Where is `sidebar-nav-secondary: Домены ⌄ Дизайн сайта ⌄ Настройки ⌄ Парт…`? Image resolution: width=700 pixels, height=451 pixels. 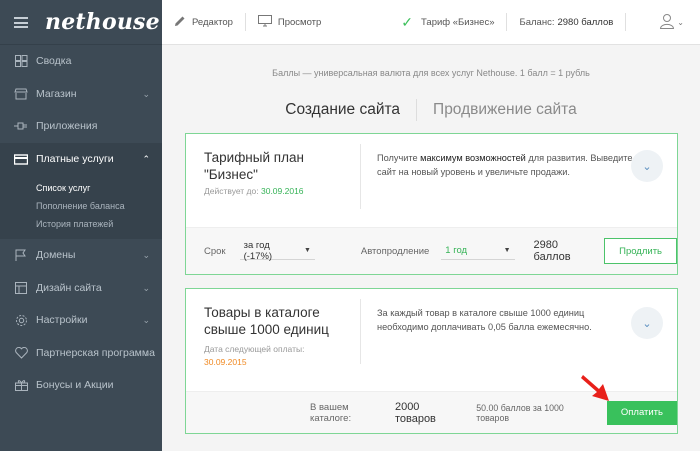 sidebar-nav-secondary: Домены ⌄ Дизайн сайта ⌄ Настройки ⌄ Парт… is located at coordinates (81, 320).